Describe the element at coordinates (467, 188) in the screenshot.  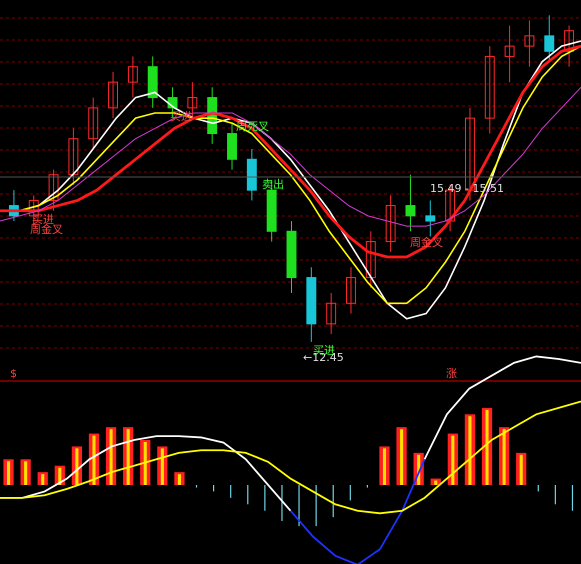
I see `high-range-label: 15.49 - 15.51` at that location.